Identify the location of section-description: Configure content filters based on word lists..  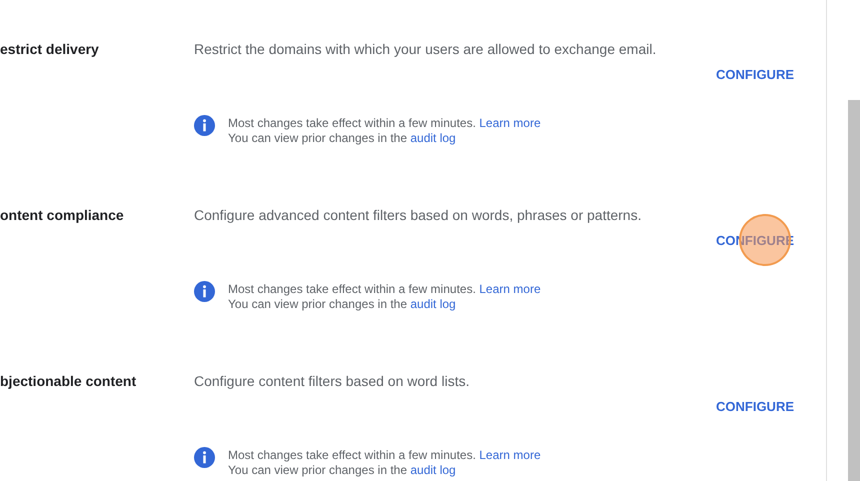
(332, 381).